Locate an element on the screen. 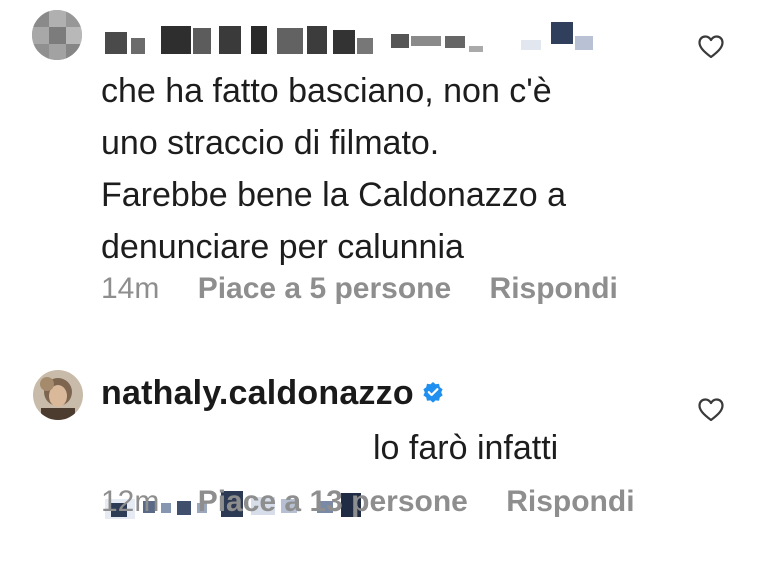 This screenshot has width=767, height=578. username-pixelated is located at coordinates (371, 38).